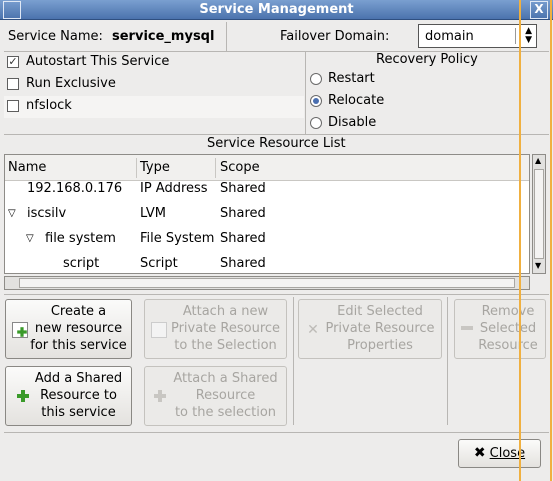 The width and height of the screenshot is (553, 481). I want to click on scroll-down-arrow-icon: ▼, so click(538, 265).